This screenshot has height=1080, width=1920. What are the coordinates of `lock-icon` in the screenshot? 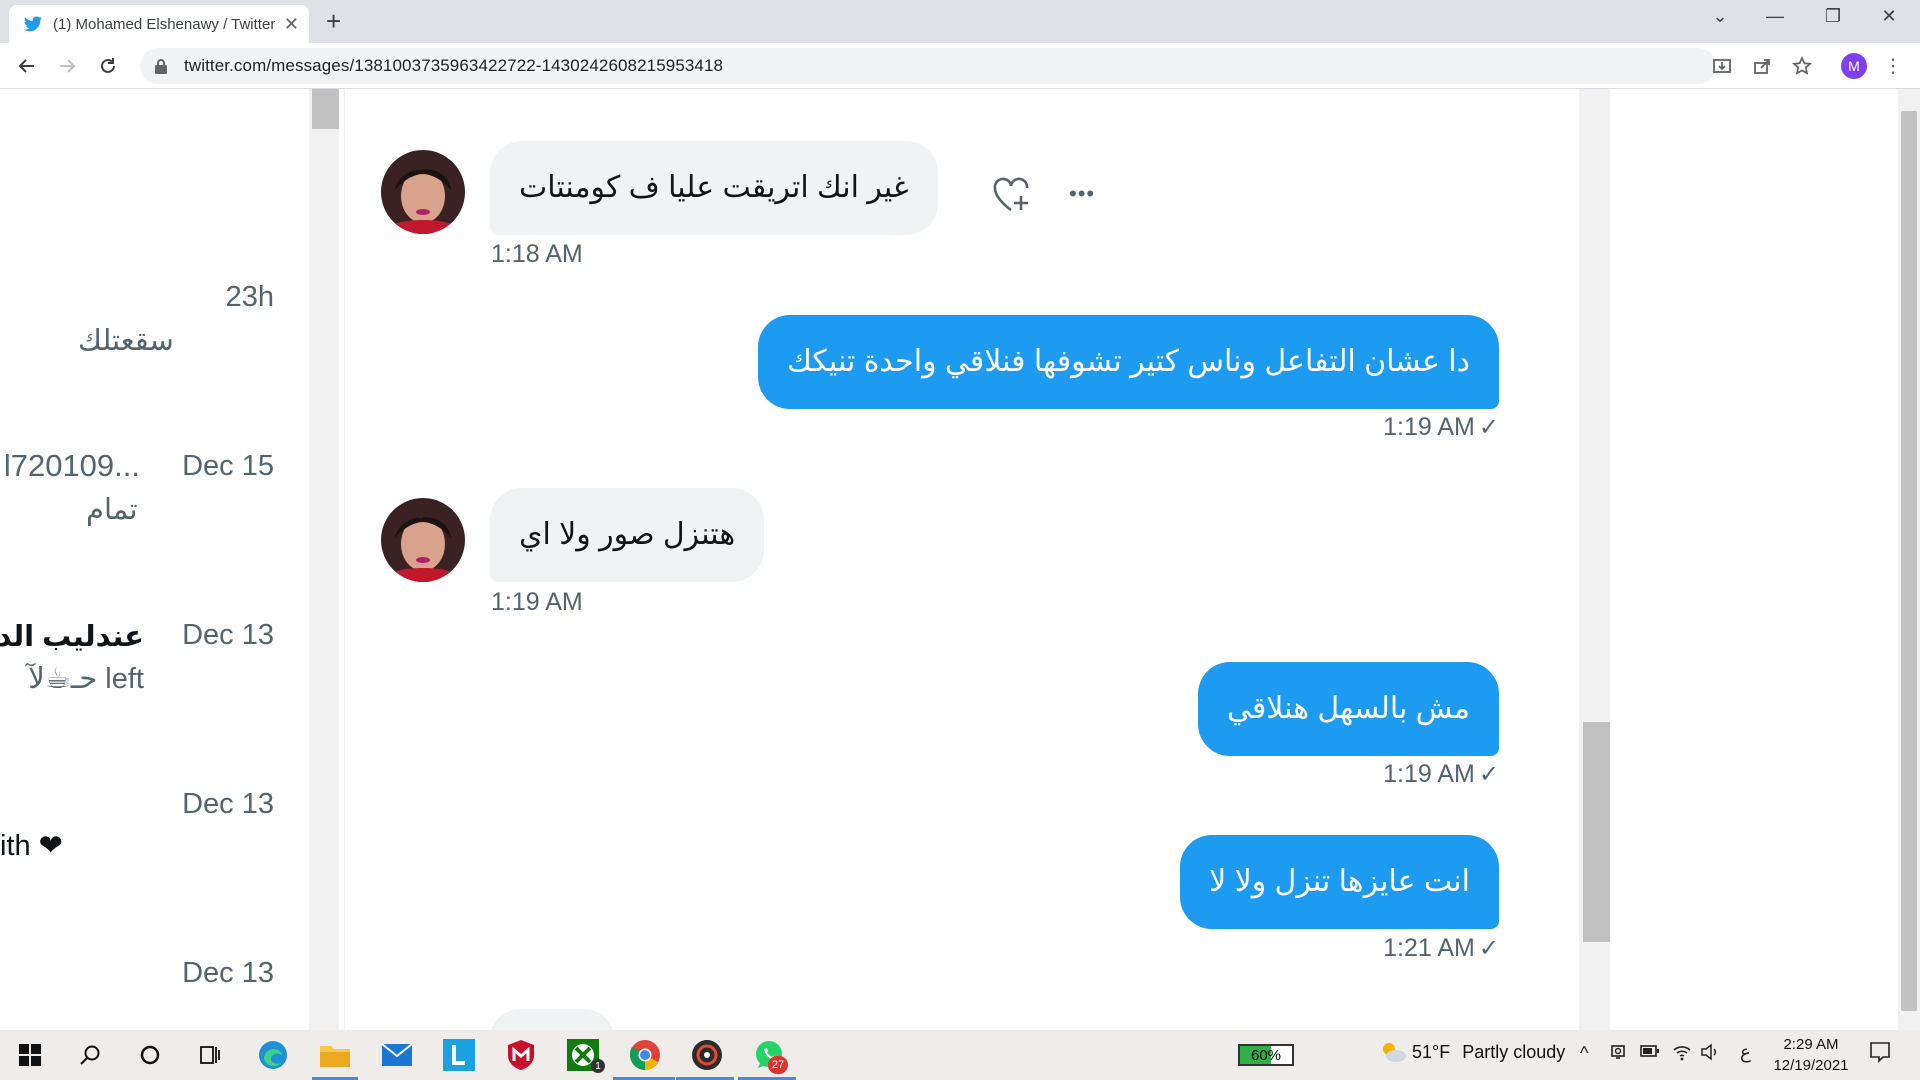 It's located at (161, 66).